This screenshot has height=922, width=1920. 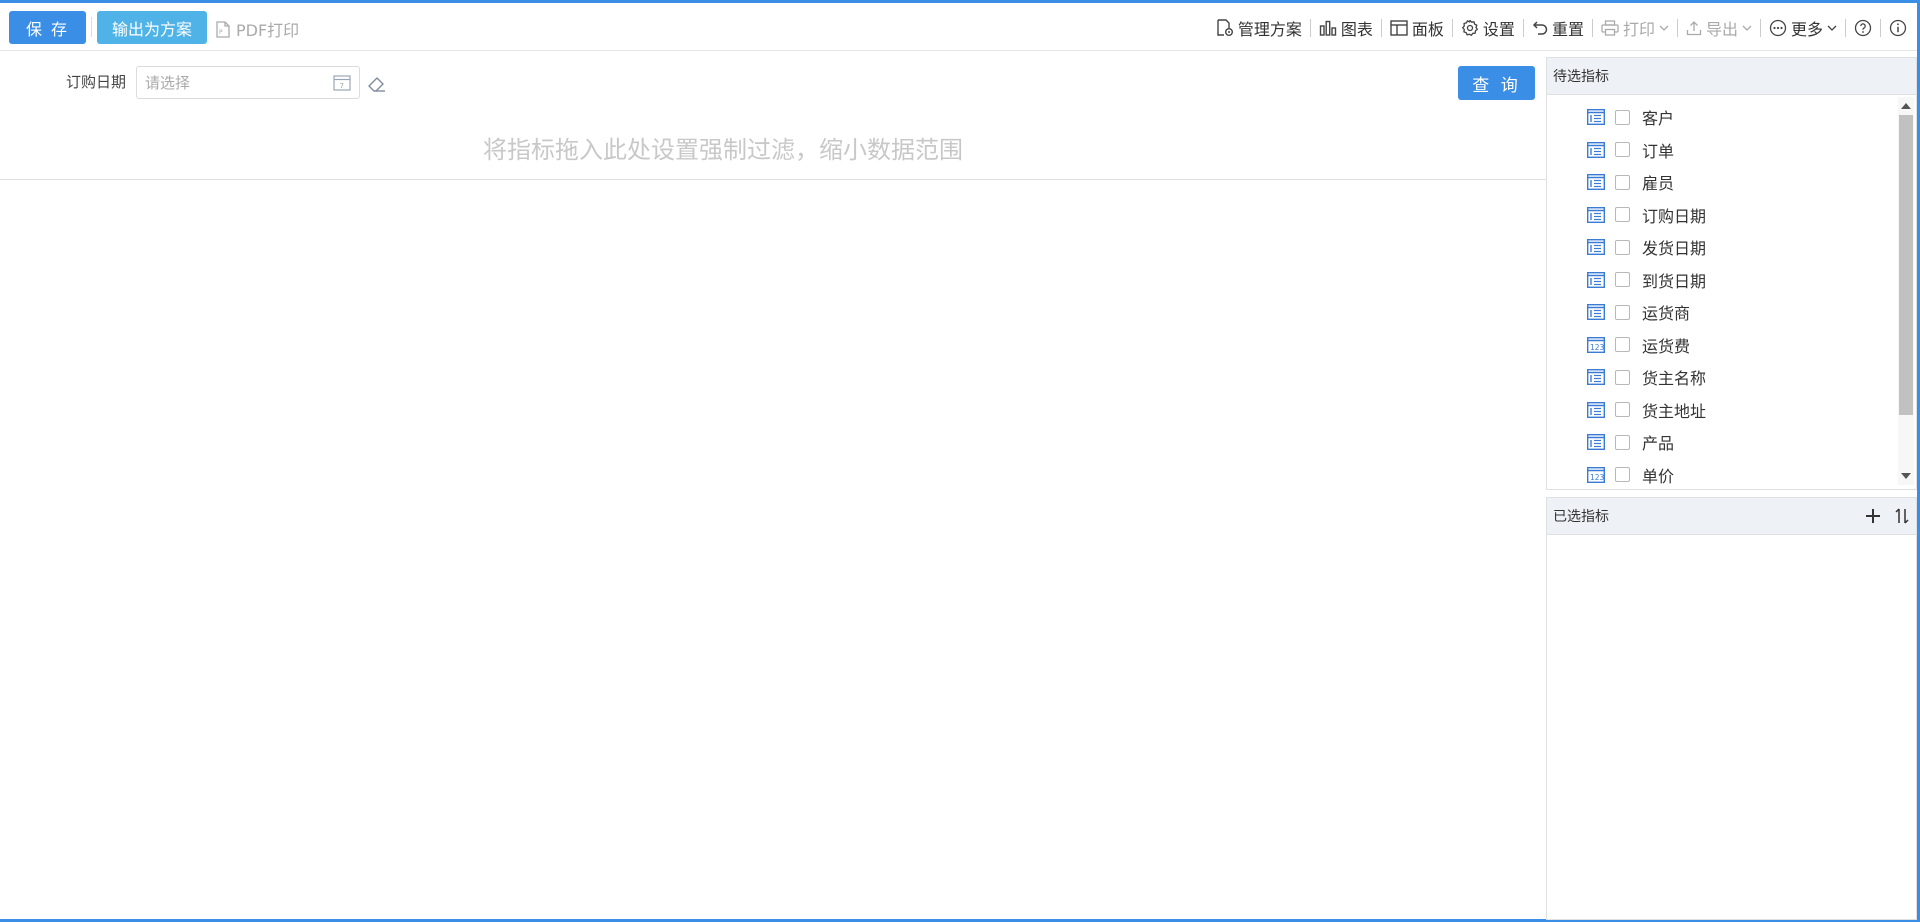 I want to click on available-indicators-title: 待选指标, so click(x=1581, y=77).